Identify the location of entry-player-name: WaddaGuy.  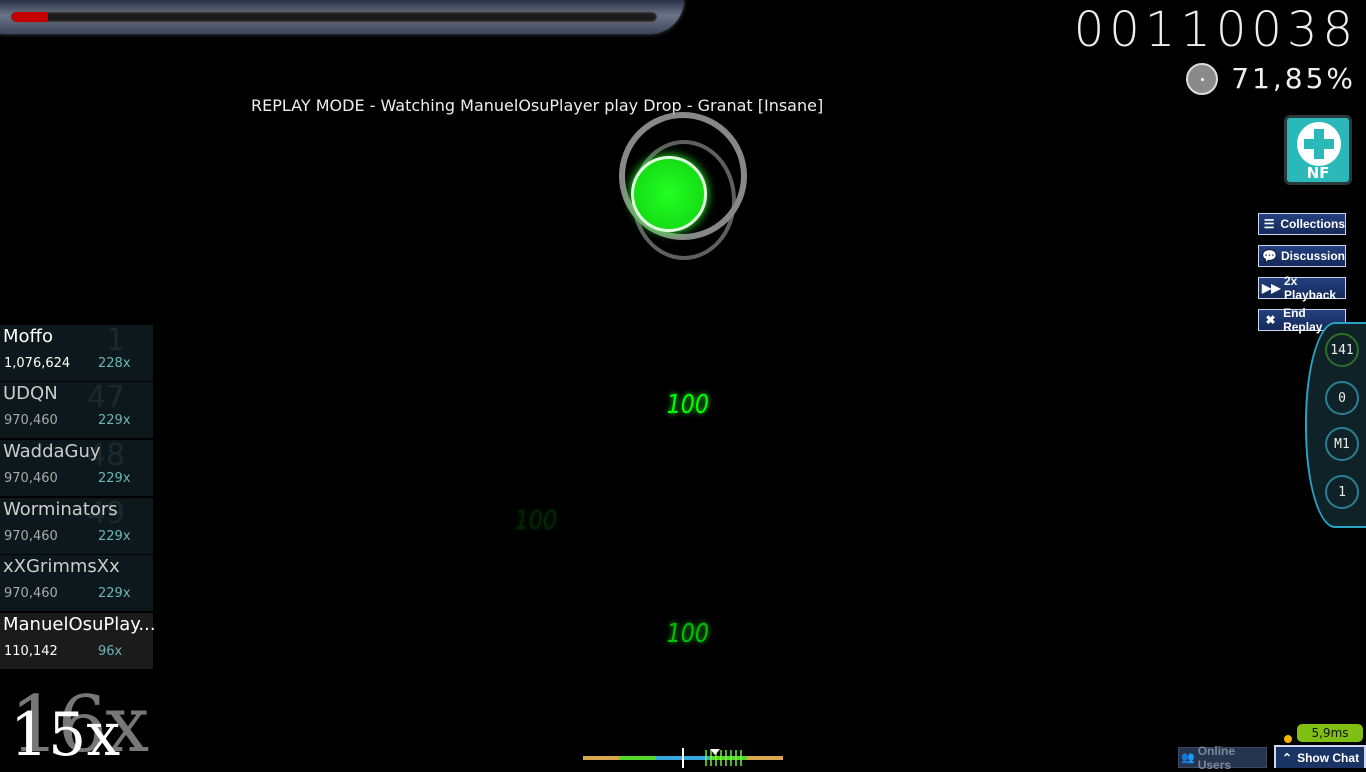
(52, 451).